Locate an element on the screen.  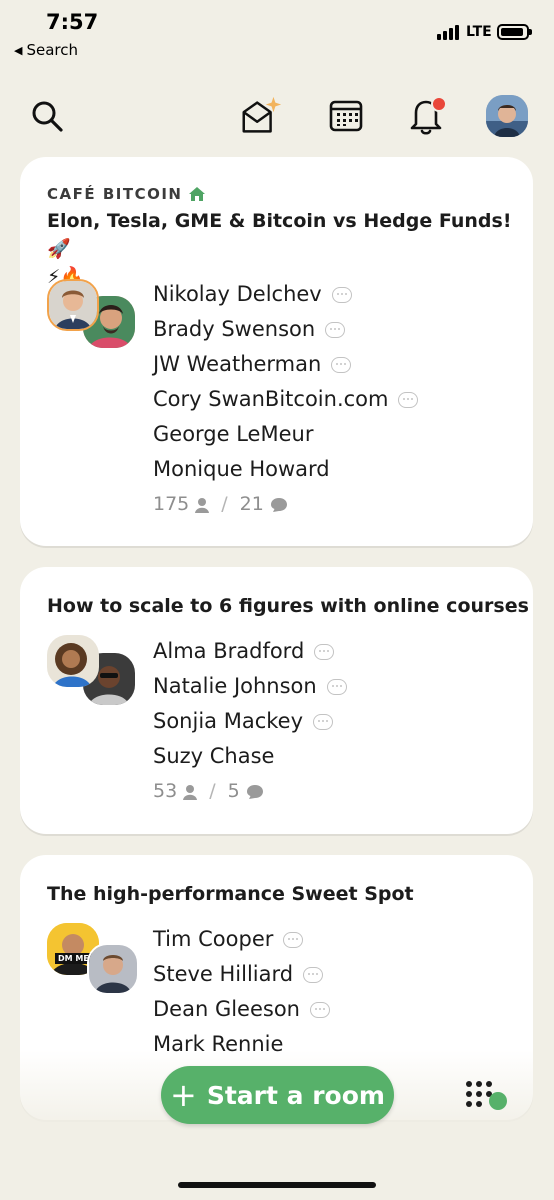
start-room-label: Start a room is located at coordinates (295, 1095).